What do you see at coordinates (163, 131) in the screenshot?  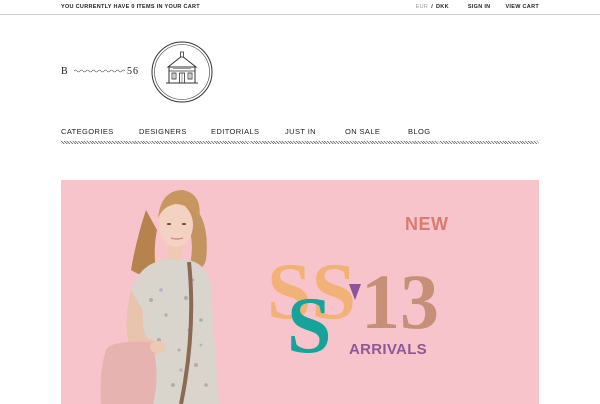 I see `nav-designers: DESIGNERS` at bounding box center [163, 131].